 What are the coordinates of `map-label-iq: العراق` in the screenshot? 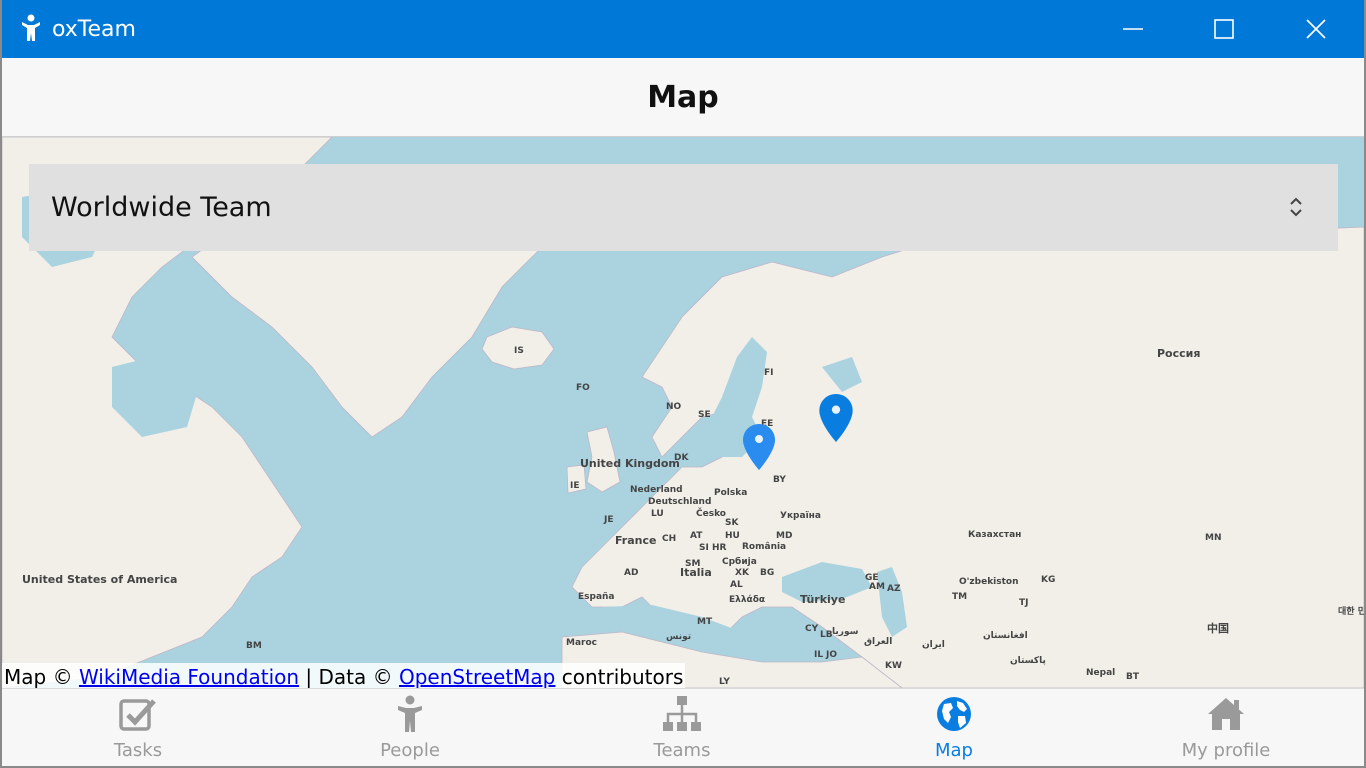 It's located at (878, 642).